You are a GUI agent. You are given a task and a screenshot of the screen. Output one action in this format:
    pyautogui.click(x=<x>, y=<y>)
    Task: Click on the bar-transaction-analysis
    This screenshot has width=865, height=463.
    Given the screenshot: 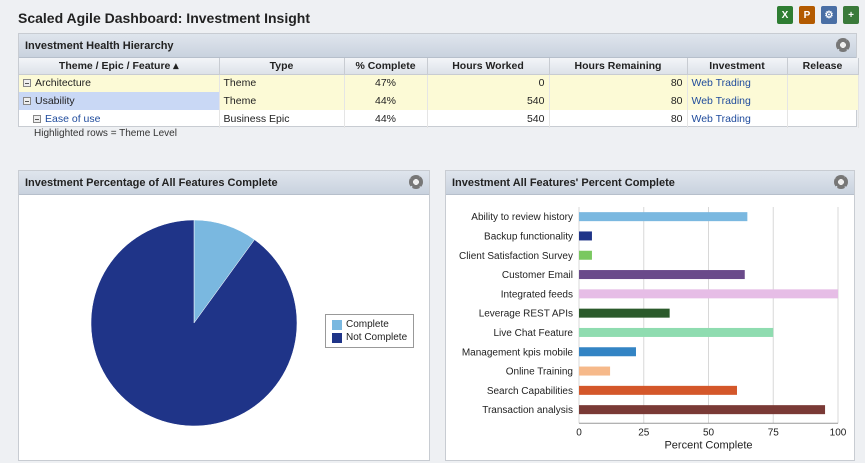 What is the action you would take?
    pyautogui.click(x=702, y=410)
    